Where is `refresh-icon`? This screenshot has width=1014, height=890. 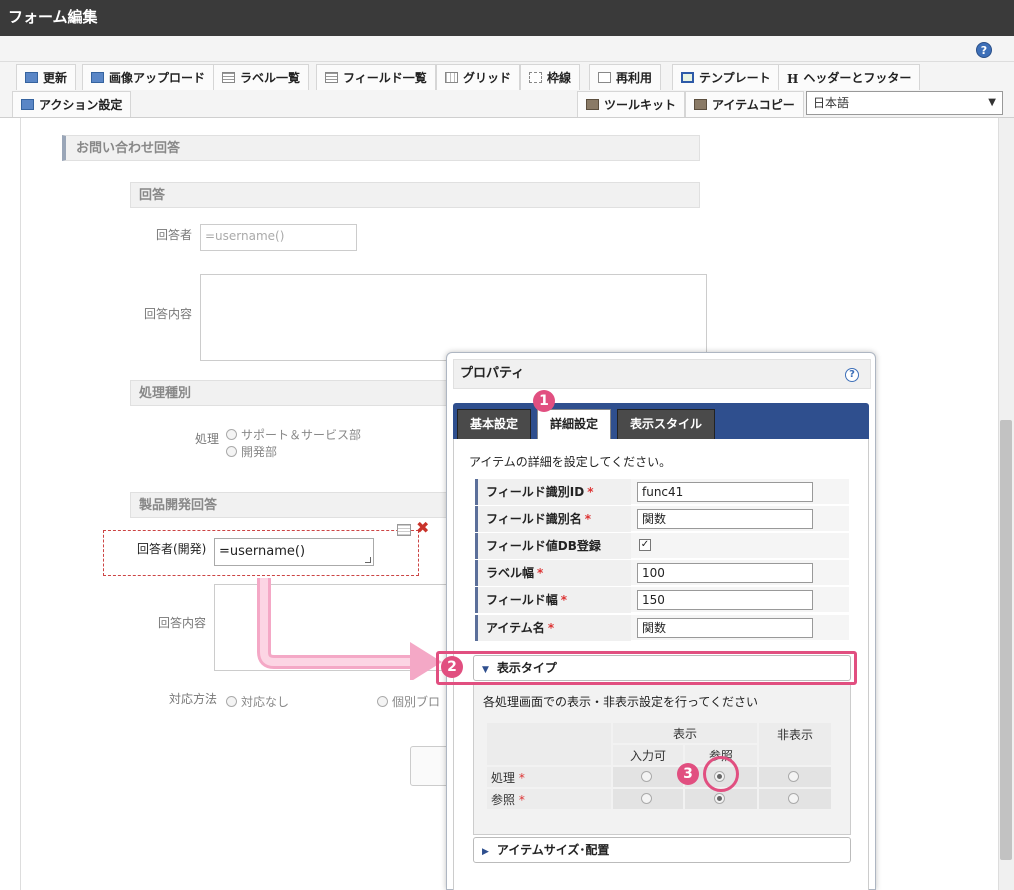
refresh-icon is located at coordinates (31, 77).